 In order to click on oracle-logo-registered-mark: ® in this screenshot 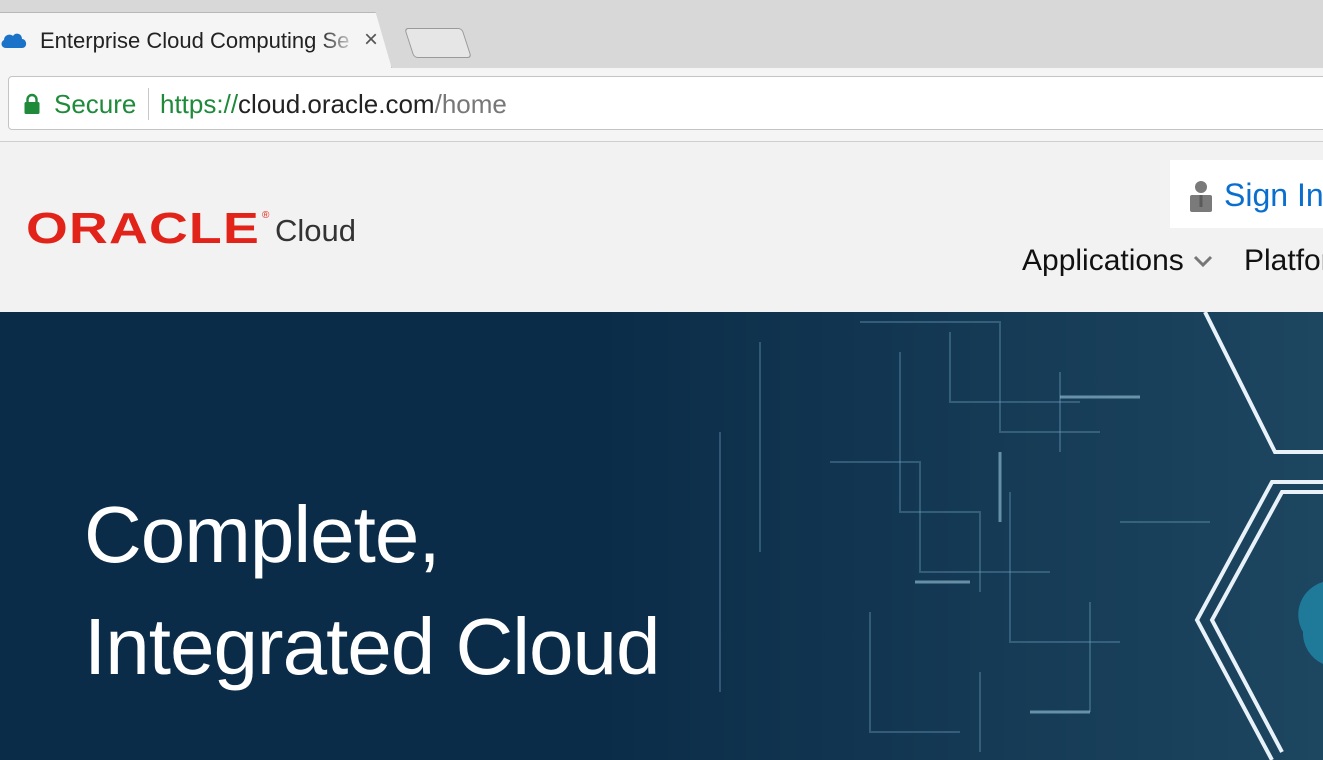, I will do `click(266, 215)`.